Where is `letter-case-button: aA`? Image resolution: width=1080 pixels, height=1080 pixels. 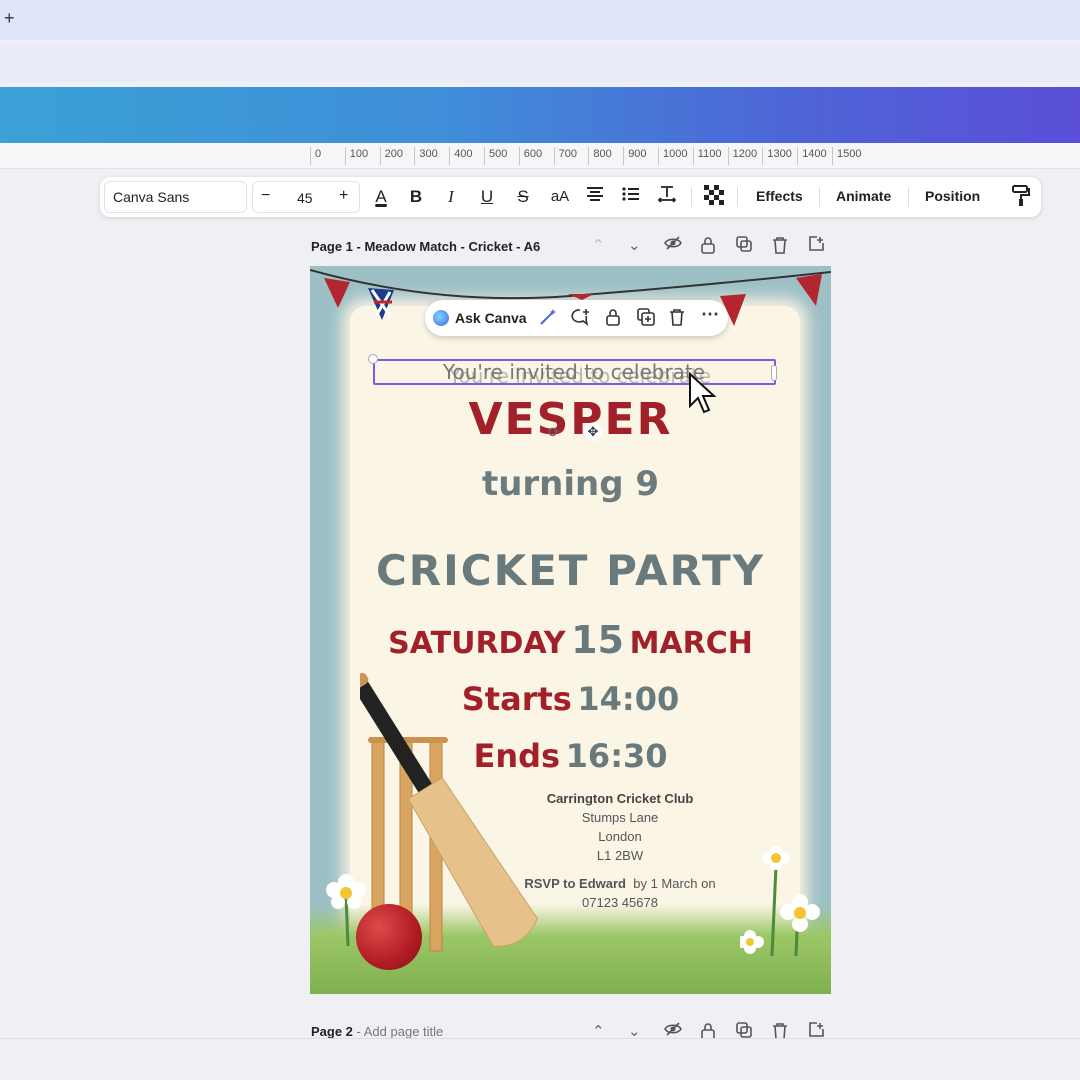 letter-case-button: aA is located at coordinates (560, 197).